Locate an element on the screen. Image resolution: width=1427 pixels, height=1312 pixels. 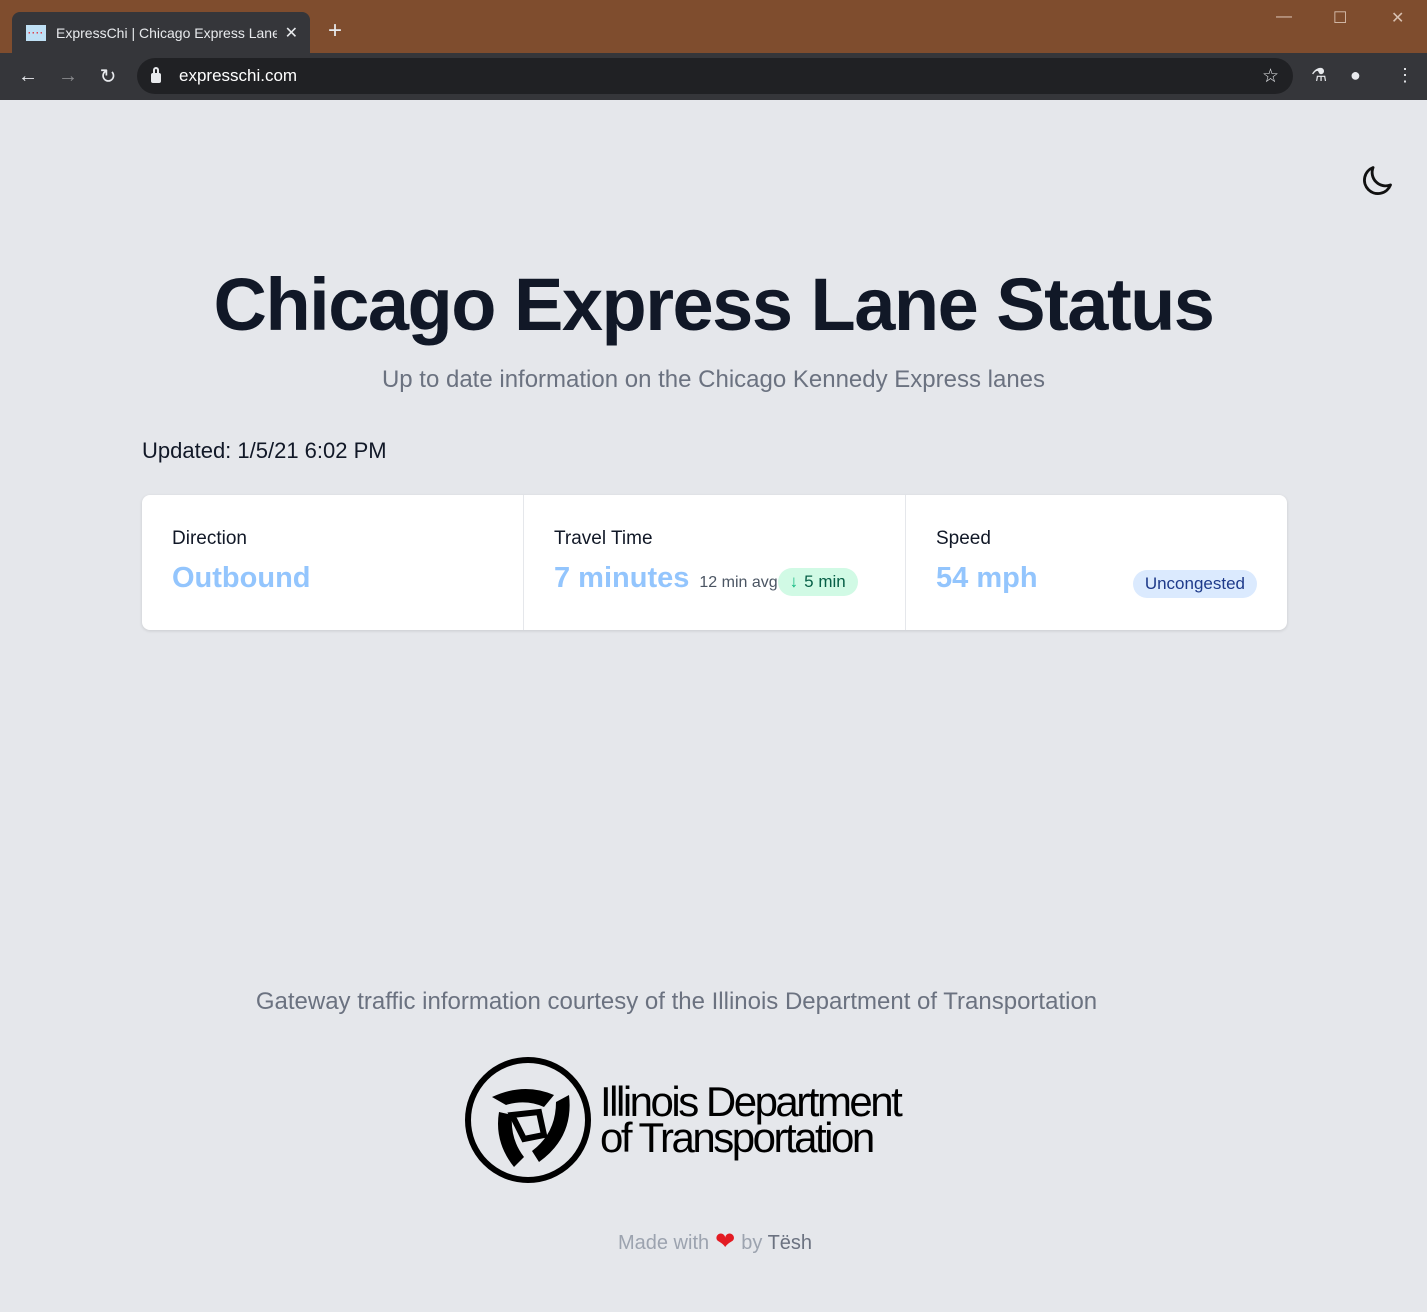
footer-credit: Made with ❤ by Tësh is located at coordinates (713, 1241).